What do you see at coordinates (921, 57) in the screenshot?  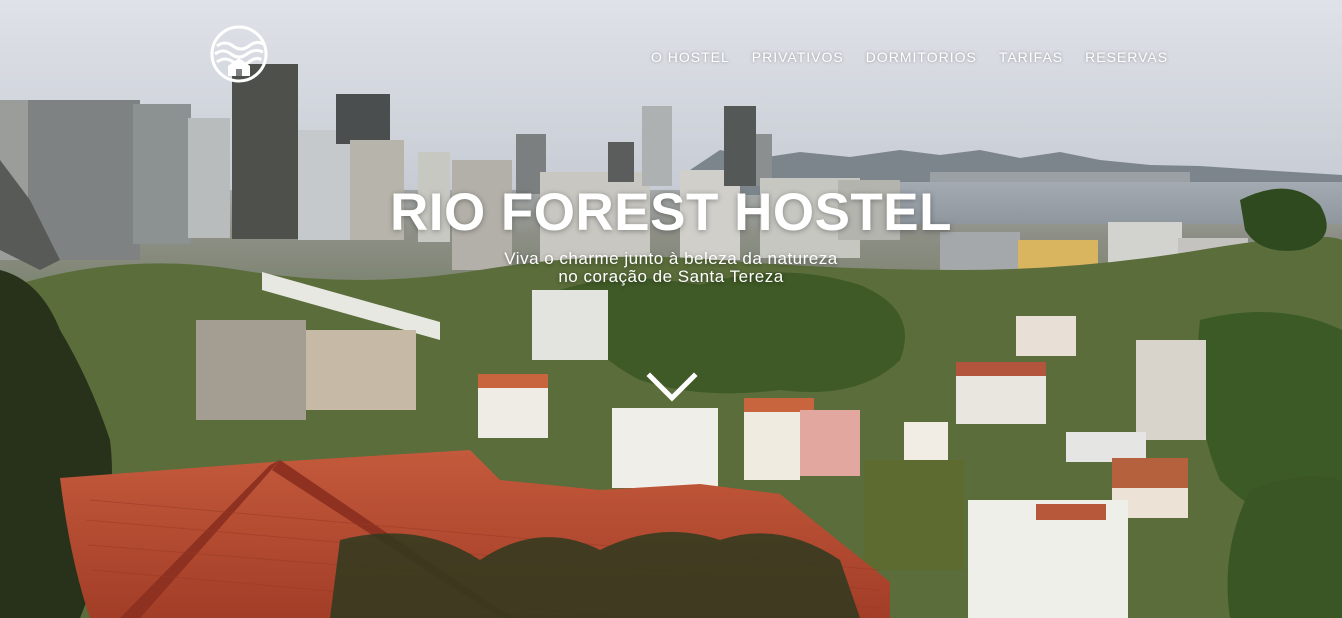 I see `nav-item-dormitorios: DORMITORIOS` at bounding box center [921, 57].